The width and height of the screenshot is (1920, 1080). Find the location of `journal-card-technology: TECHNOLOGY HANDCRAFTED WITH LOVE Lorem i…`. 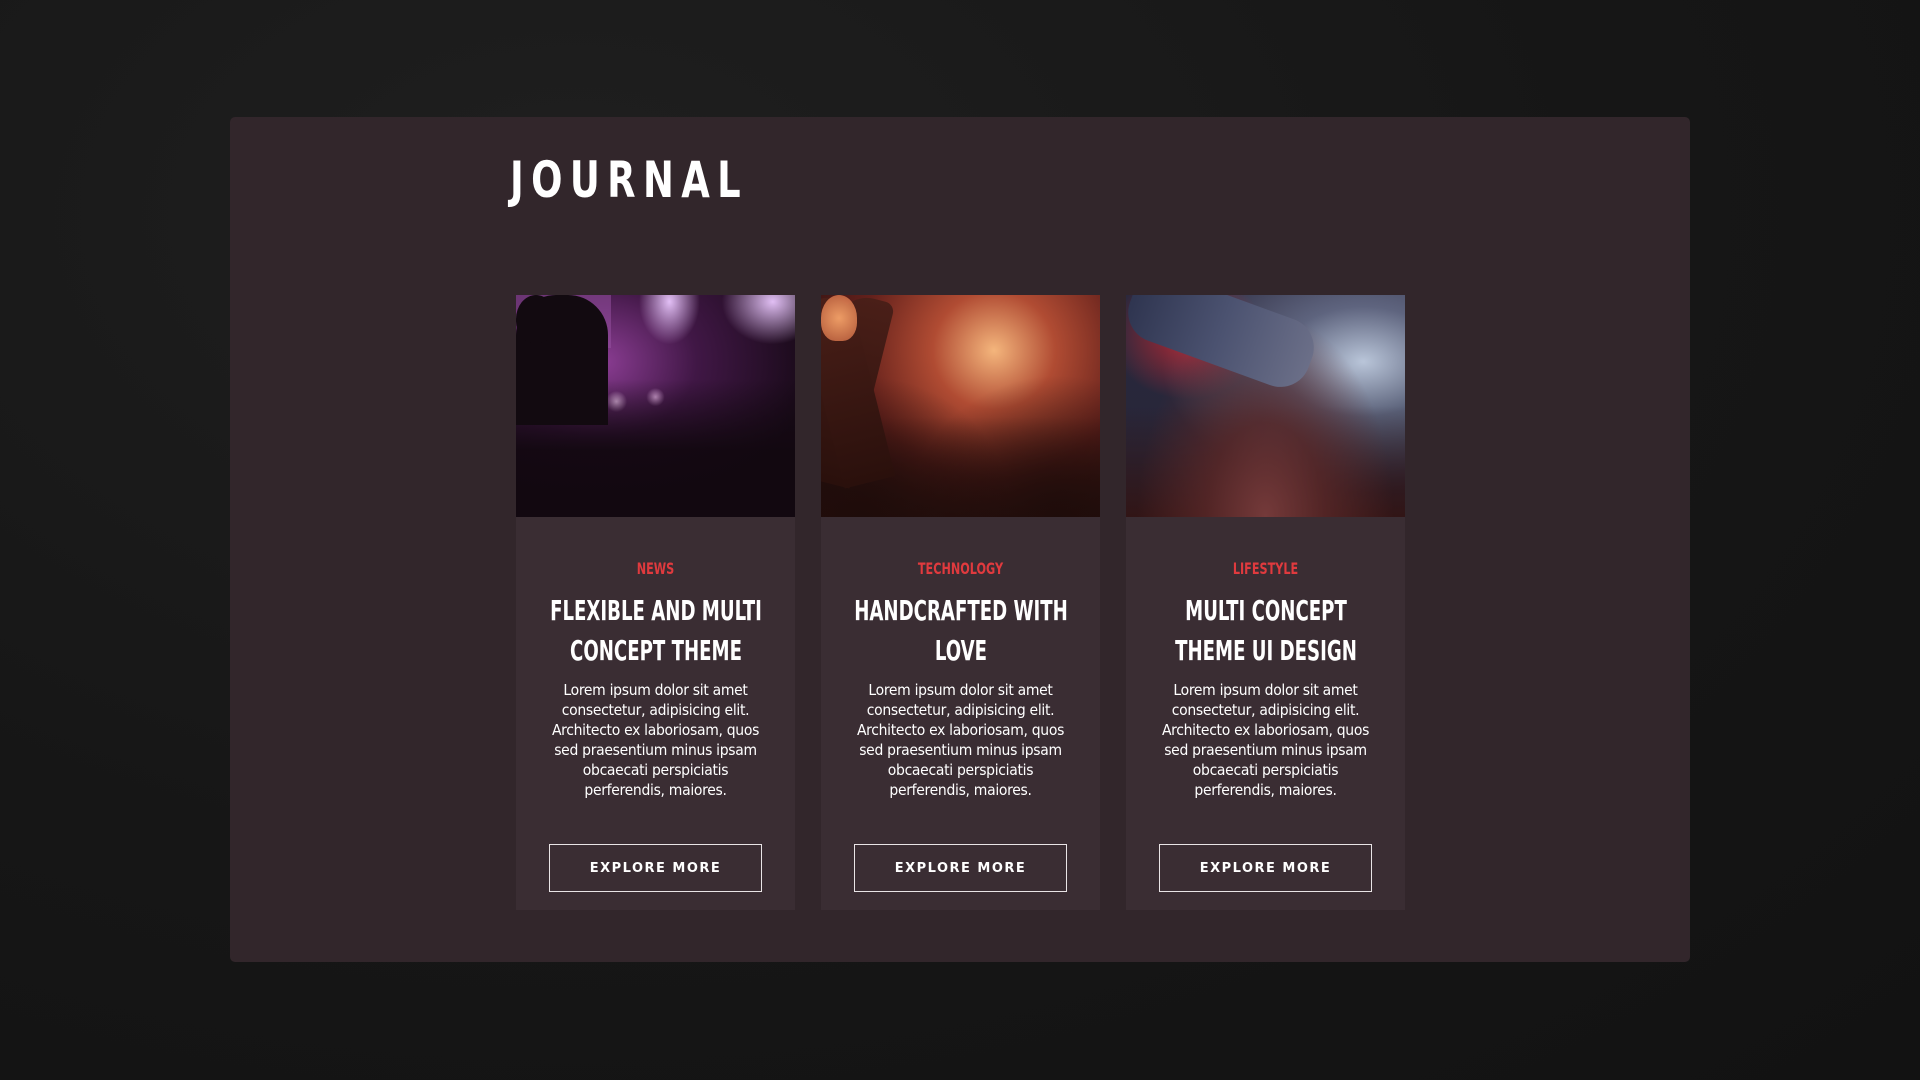

journal-card-technology: TECHNOLOGY HANDCRAFTED WITH LOVE Lorem i… is located at coordinates (960, 602).